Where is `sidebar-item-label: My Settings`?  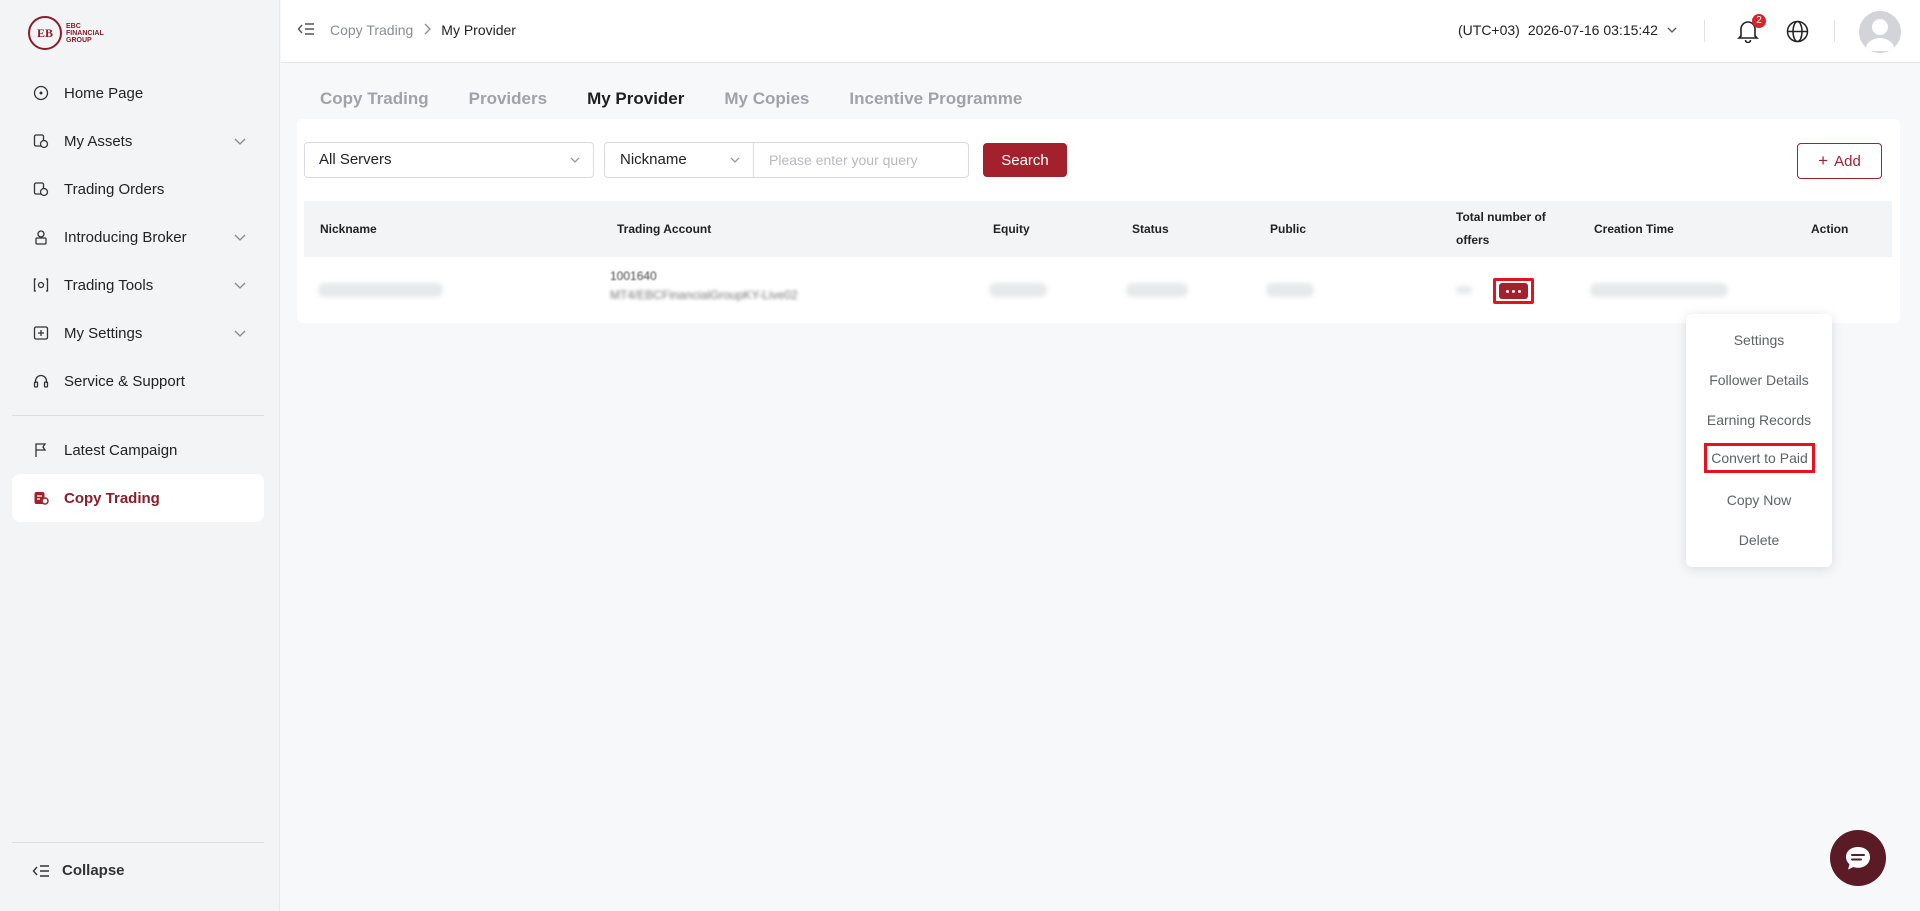
sidebar-item-label: My Settings is located at coordinates (103, 333).